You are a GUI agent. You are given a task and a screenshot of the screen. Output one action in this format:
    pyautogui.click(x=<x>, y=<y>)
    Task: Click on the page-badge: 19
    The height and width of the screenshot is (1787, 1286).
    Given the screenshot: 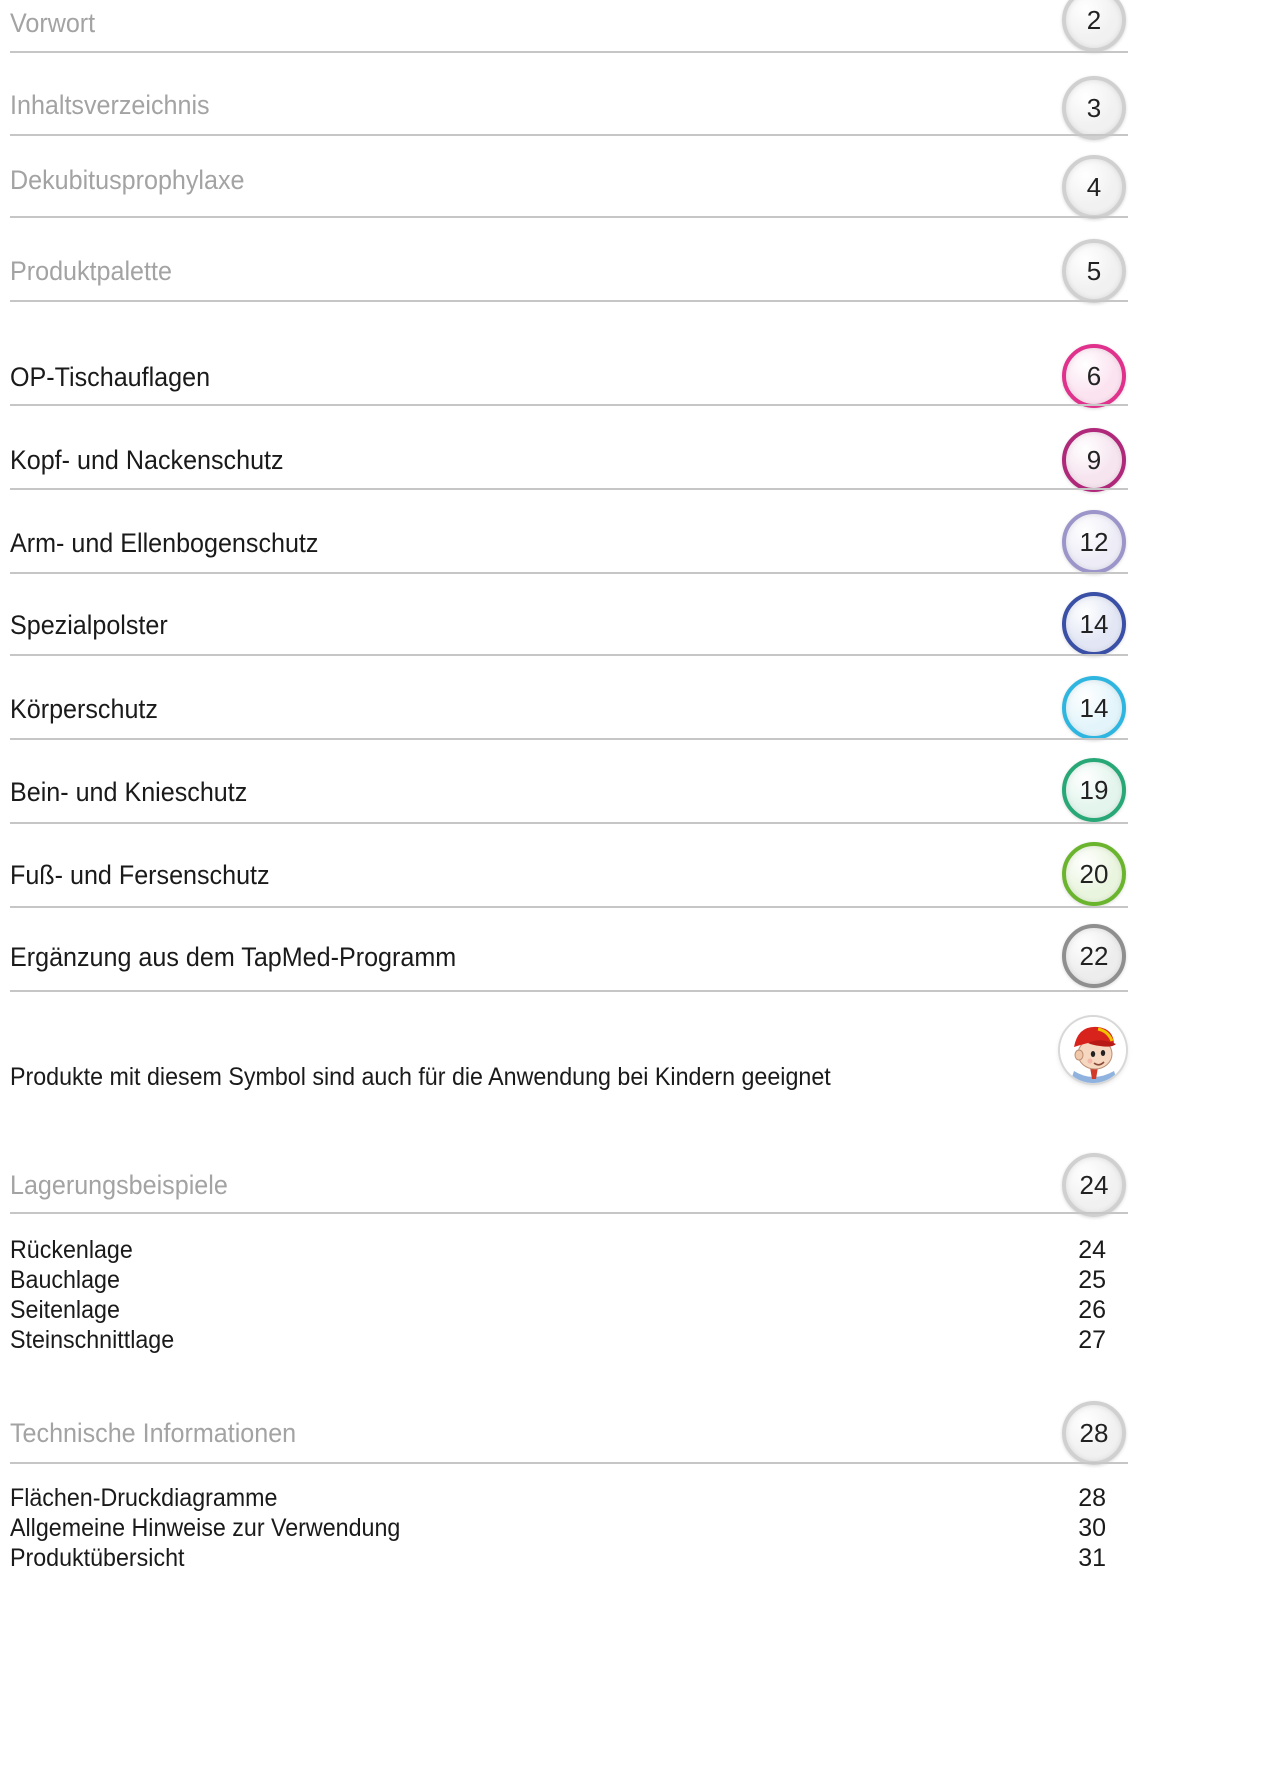 What is the action you would take?
    pyautogui.click(x=1094, y=790)
    